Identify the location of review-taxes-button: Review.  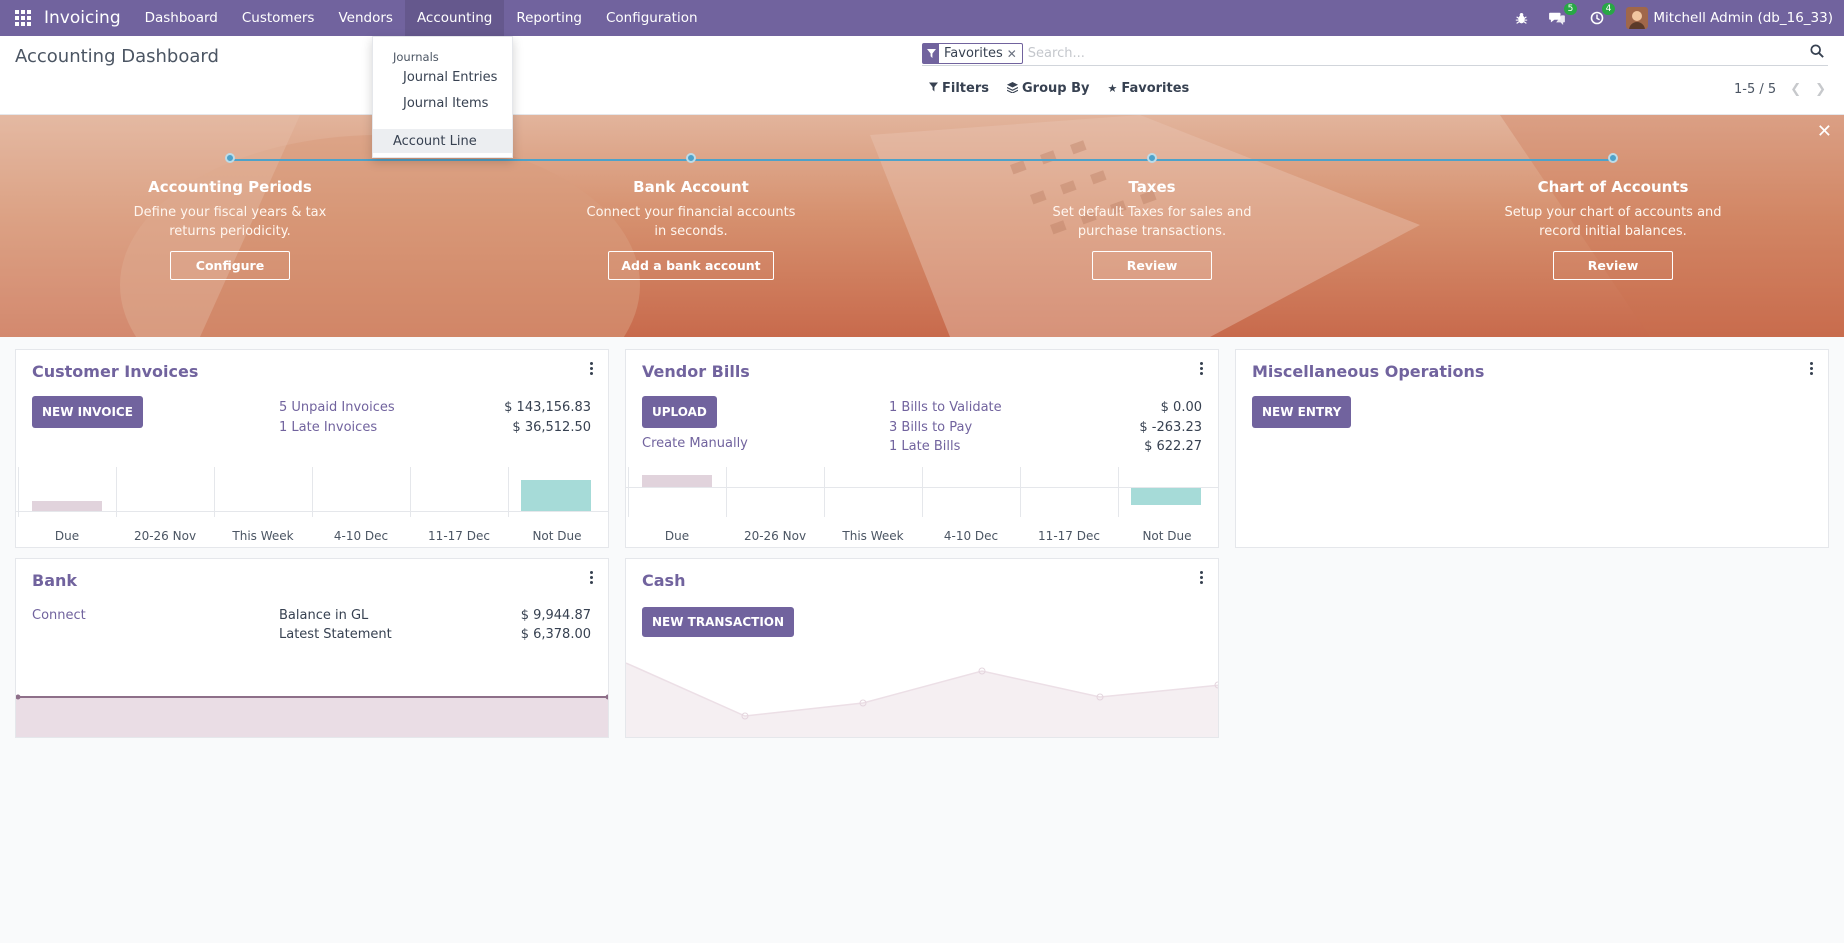
(1152, 265).